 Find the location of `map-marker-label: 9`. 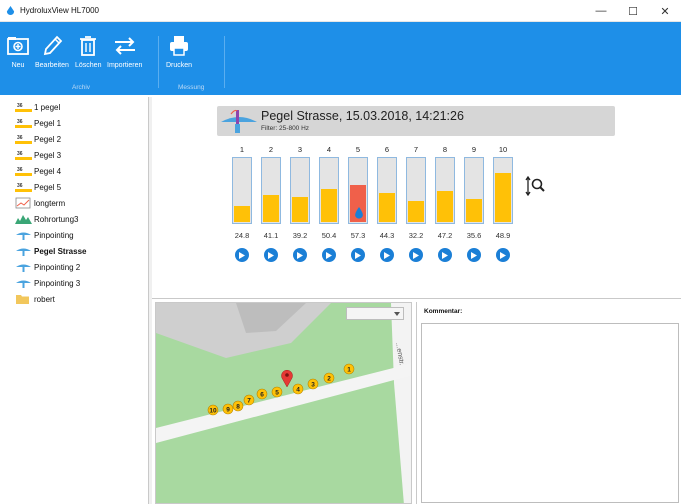

map-marker-label: 9 is located at coordinates (228, 409).